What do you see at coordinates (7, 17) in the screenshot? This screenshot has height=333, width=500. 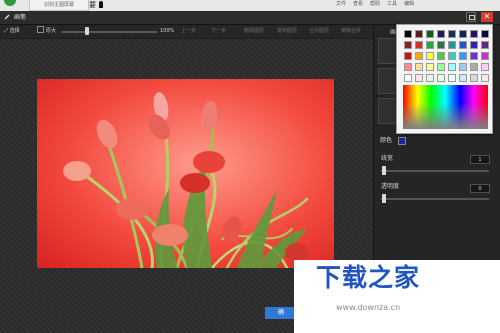 I see `pencil-icon` at bounding box center [7, 17].